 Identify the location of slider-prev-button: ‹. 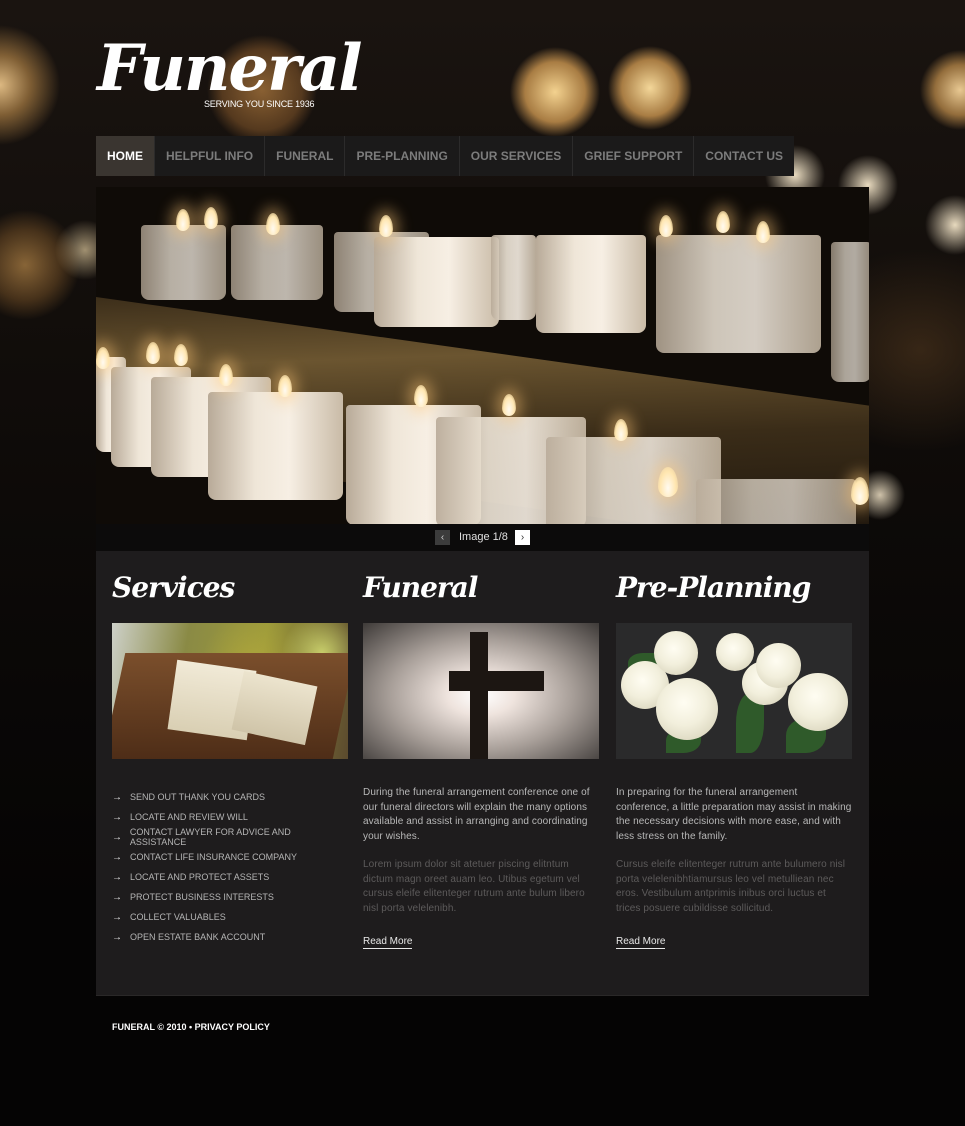
(442, 537).